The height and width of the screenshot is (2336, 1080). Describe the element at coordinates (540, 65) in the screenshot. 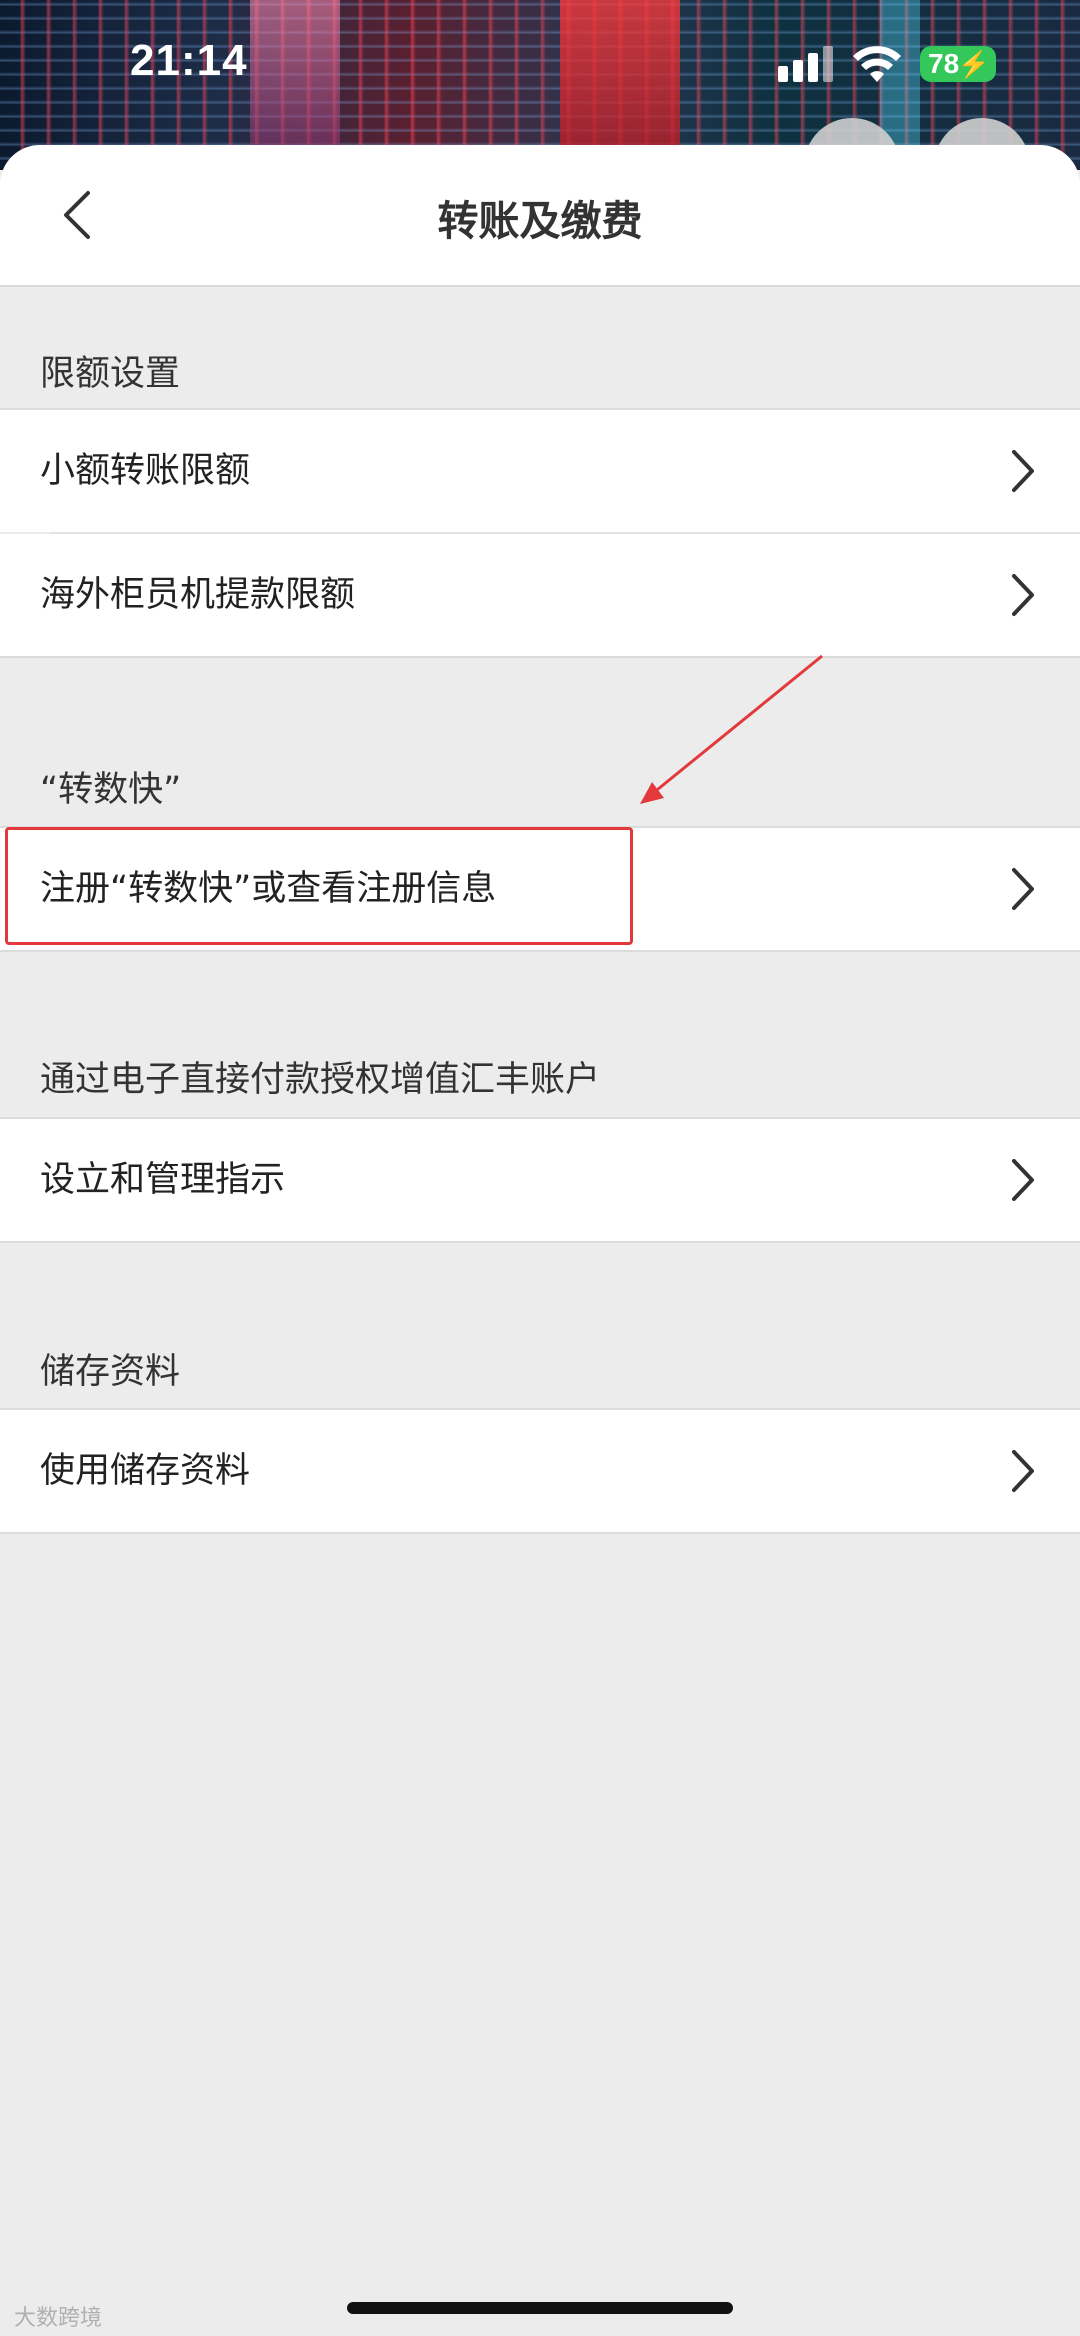

I see `status-bar: 21:14 78 ⚡` at that location.